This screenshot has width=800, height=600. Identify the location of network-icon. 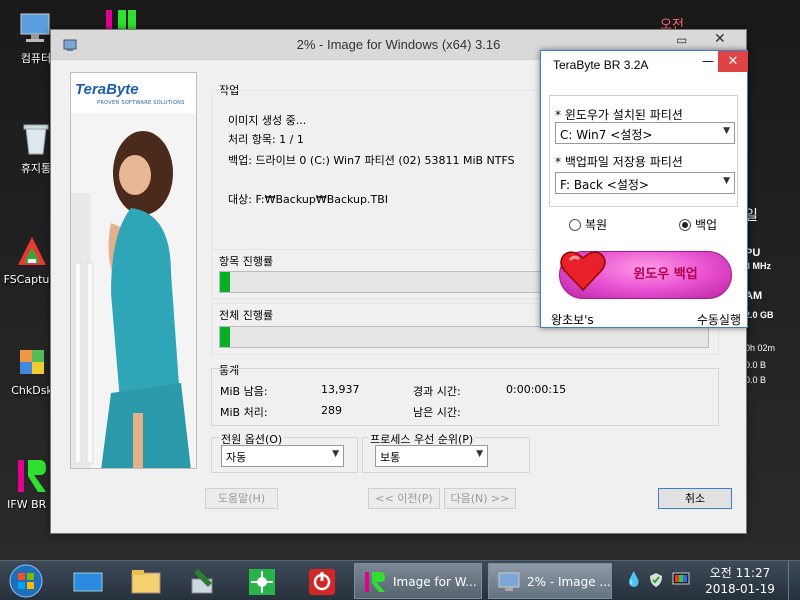
(262, 582).